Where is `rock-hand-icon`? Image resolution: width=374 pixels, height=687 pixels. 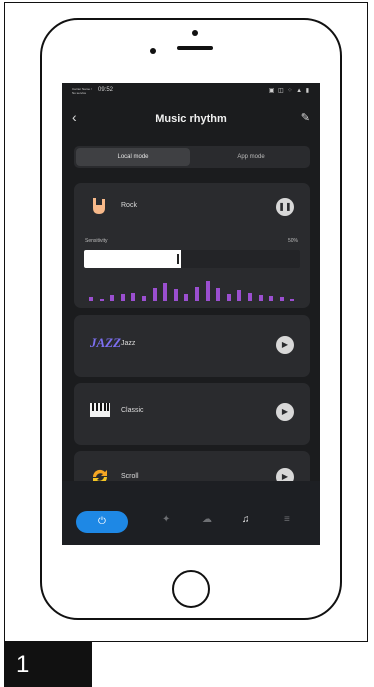
rock-hand-icon is located at coordinates (99, 206).